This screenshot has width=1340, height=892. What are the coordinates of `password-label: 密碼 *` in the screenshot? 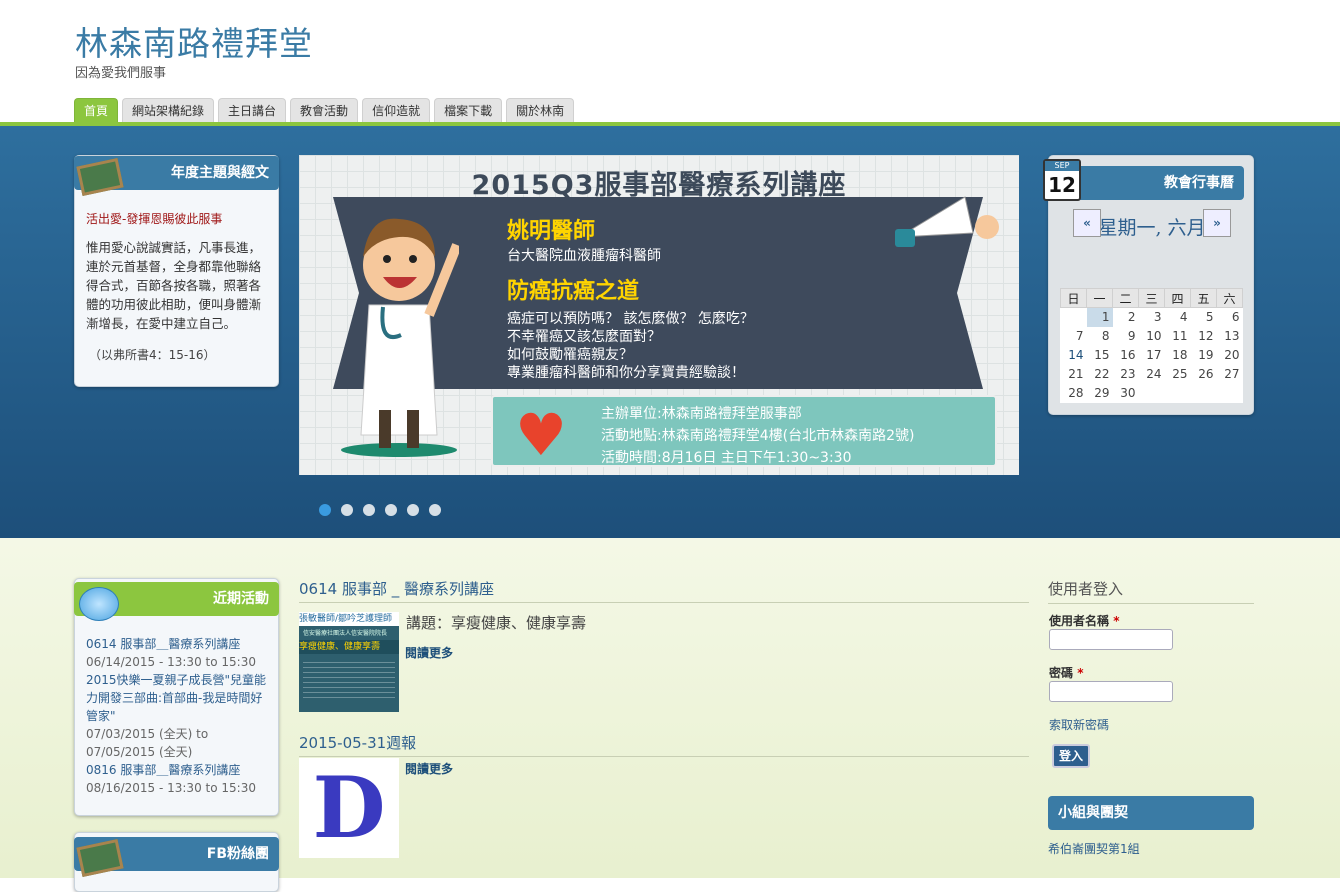 It's located at (1066, 673).